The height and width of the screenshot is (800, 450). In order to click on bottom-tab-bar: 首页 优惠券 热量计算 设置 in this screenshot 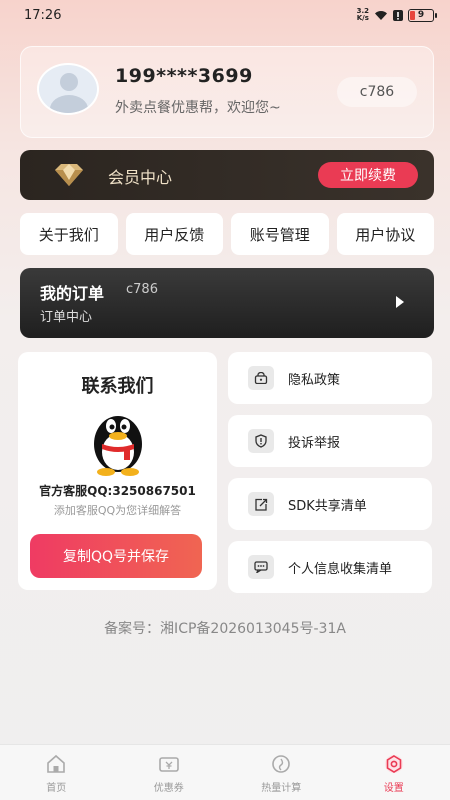, I will do `click(225, 772)`.